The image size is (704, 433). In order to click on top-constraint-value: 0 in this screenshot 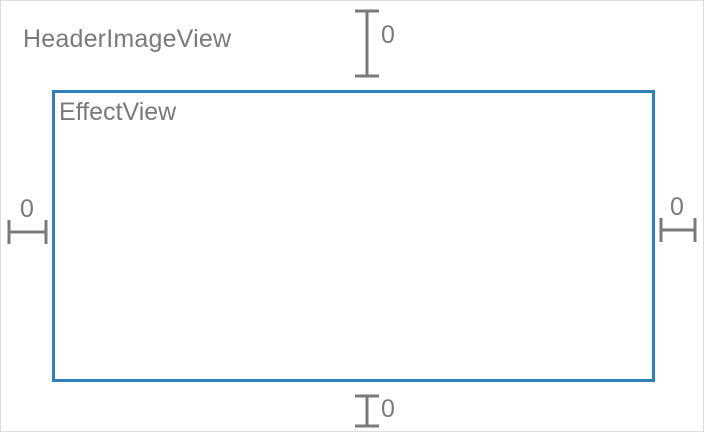, I will do `click(388, 35)`.